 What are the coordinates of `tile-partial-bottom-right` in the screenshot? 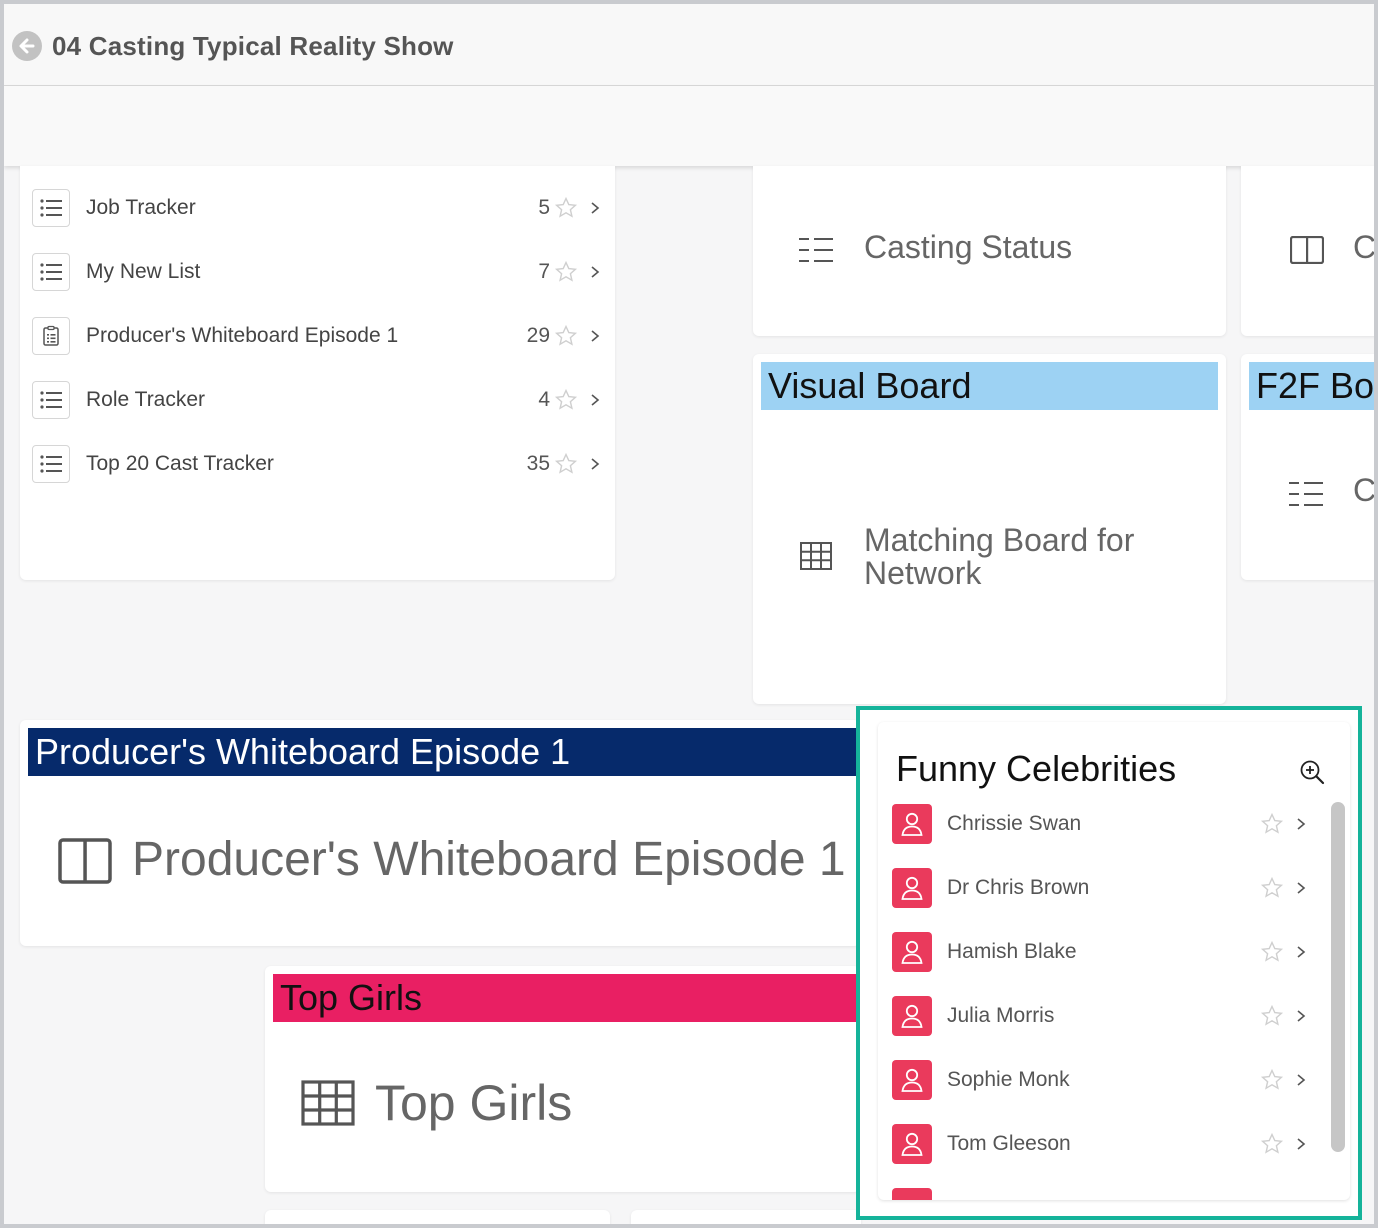 It's located at (746, 1217).